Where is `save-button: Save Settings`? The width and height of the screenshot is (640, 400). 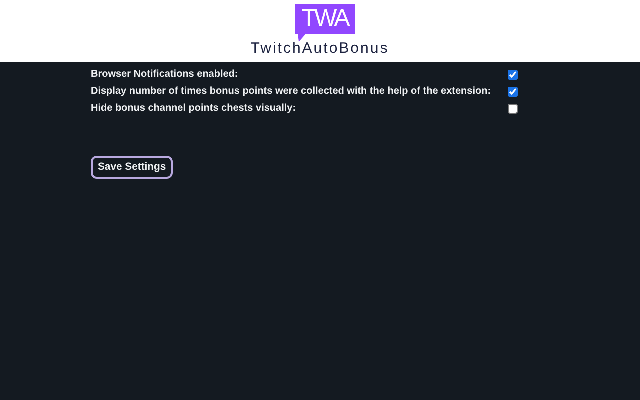
save-button: Save Settings is located at coordinates (132, 167).